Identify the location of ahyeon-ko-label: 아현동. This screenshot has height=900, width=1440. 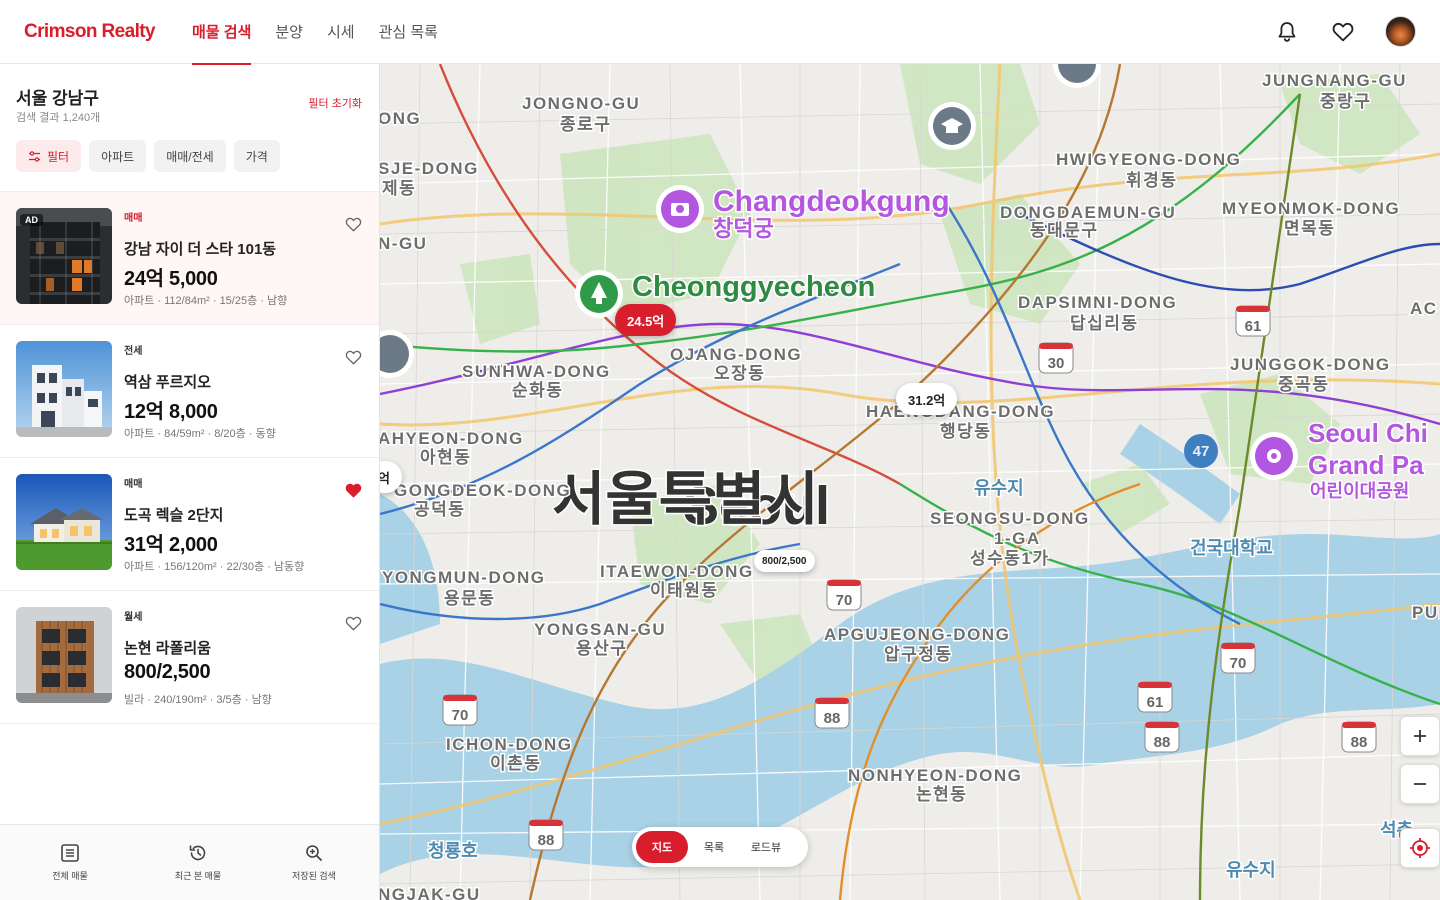
(445, 457).